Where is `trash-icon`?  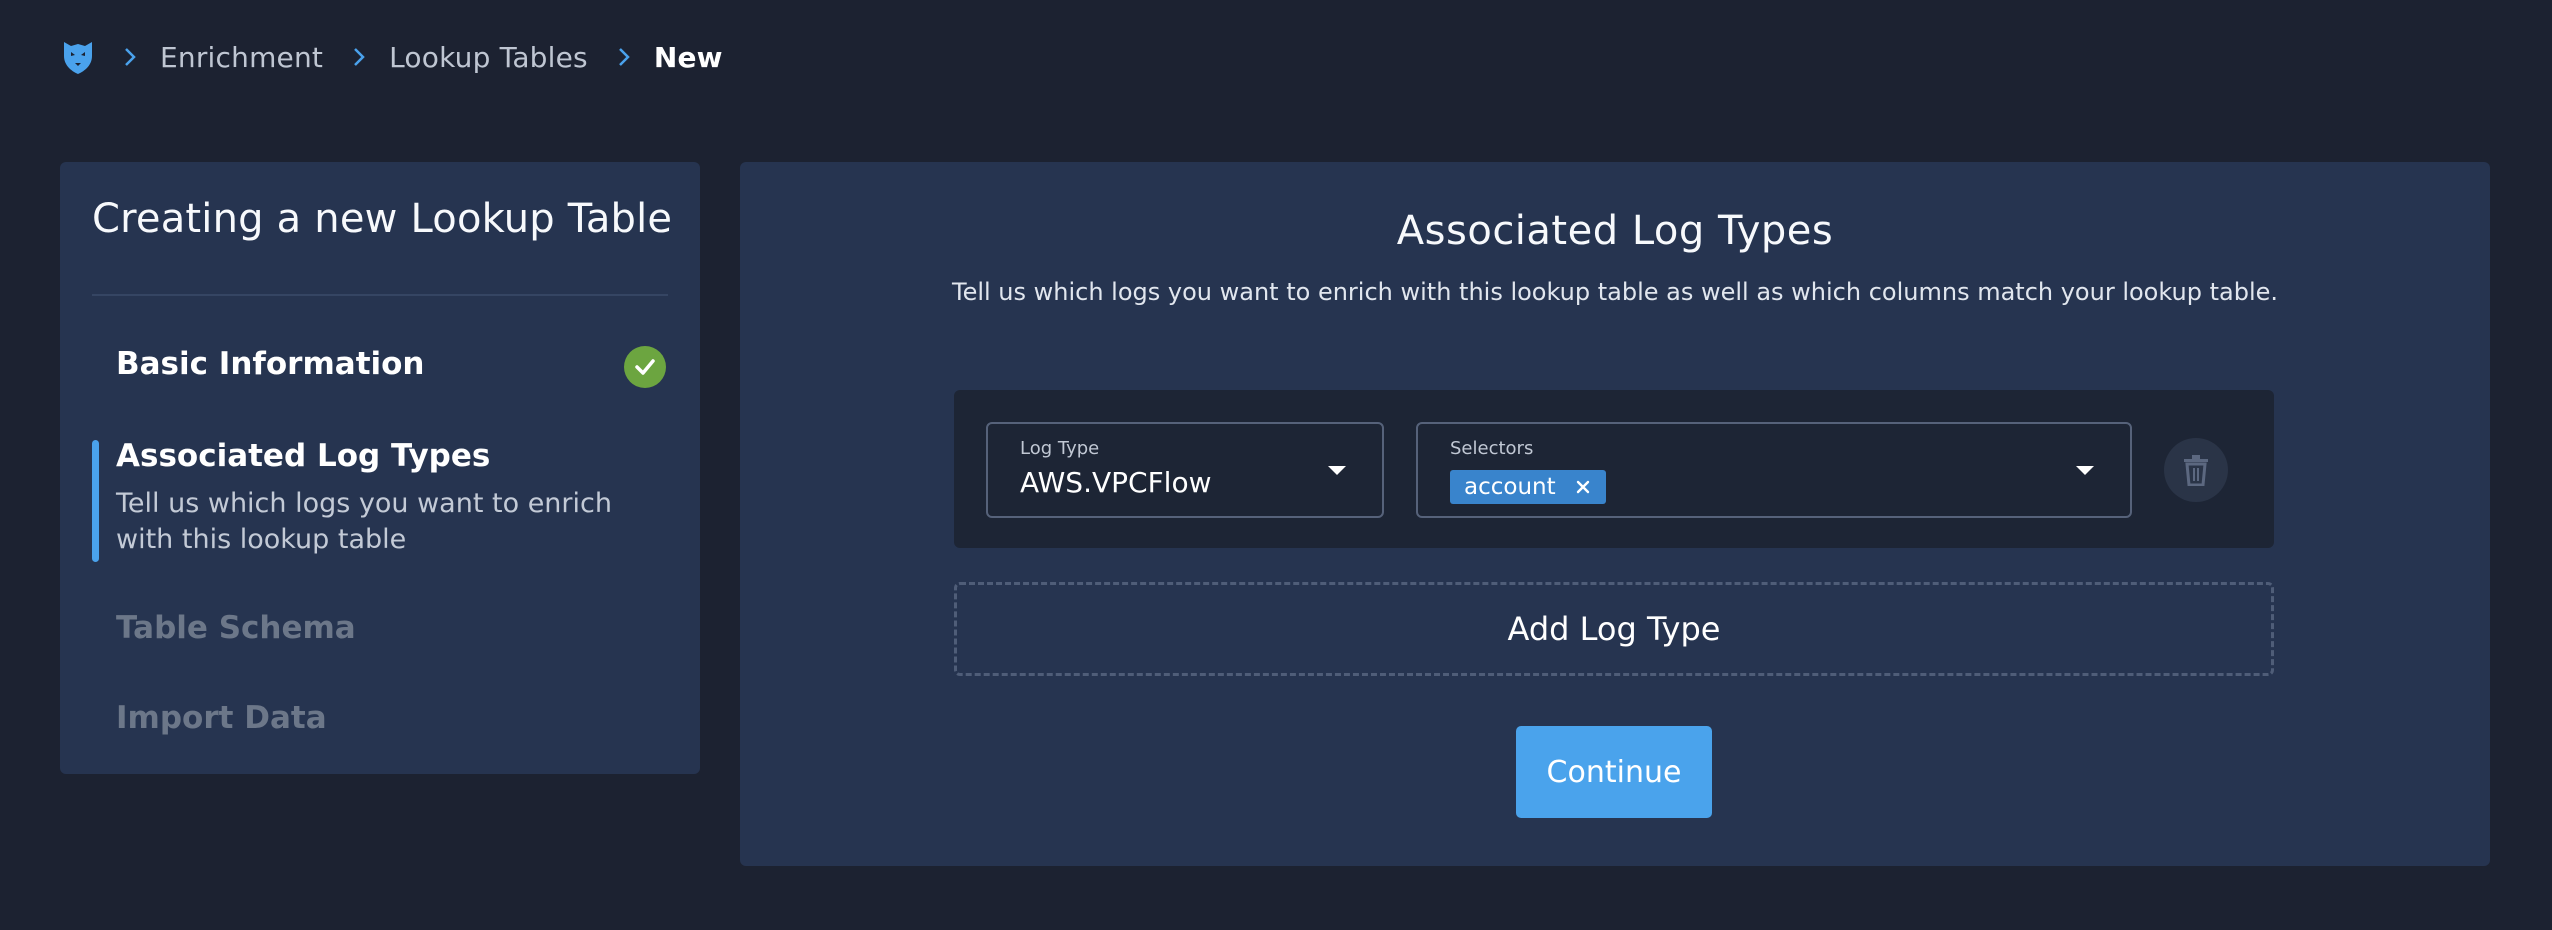 trash-icon is located at coordinates (2196, 470).